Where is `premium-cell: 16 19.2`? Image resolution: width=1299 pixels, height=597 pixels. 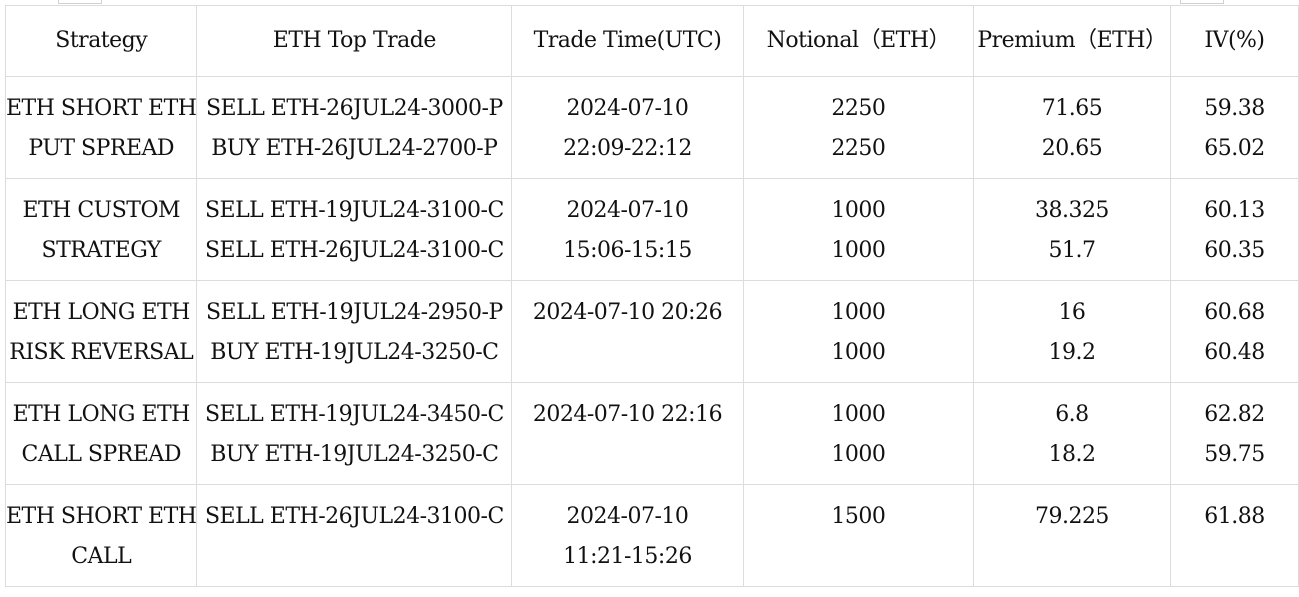
premium-cell: 16 19.2 is located at coordinates (1072, 331).